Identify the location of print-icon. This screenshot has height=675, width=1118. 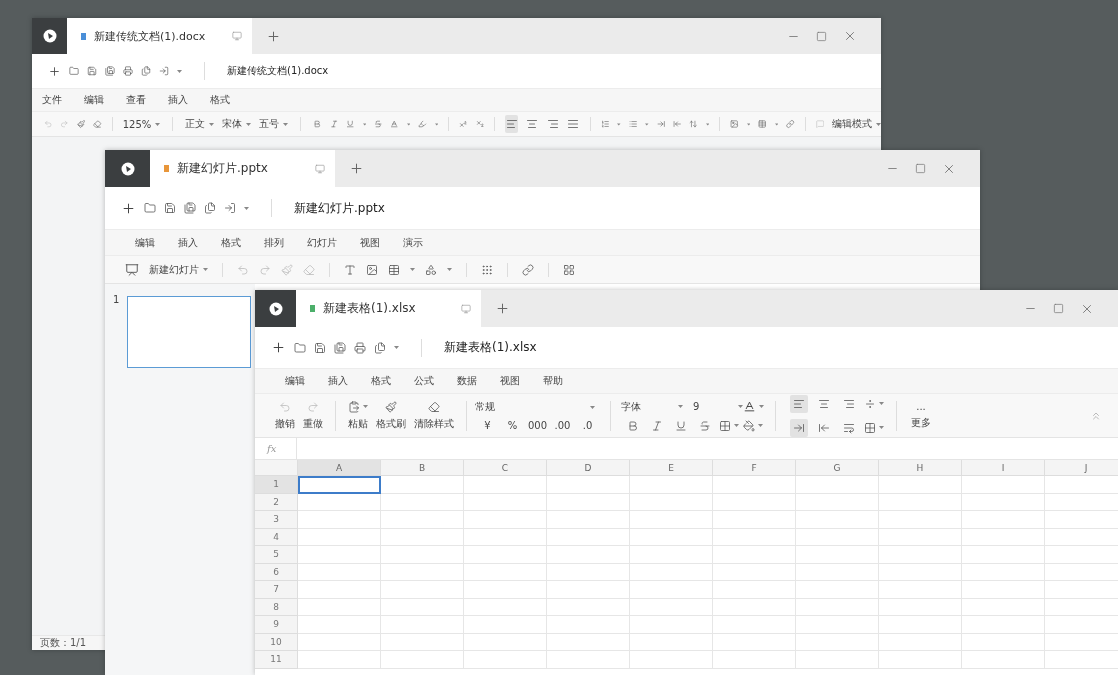
(360, 347).